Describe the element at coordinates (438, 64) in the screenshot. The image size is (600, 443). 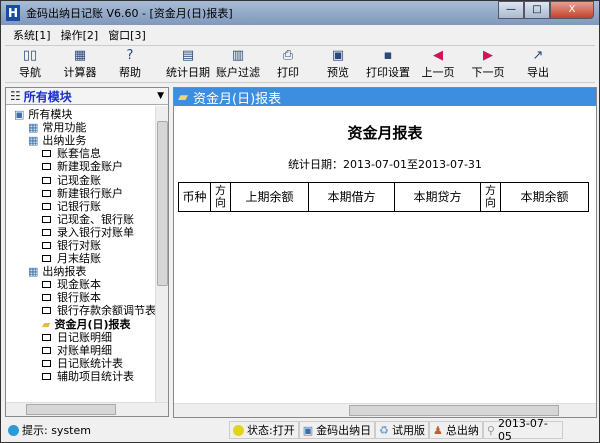
I see `toolbar-button-8: ◀ 上一页` at that location.